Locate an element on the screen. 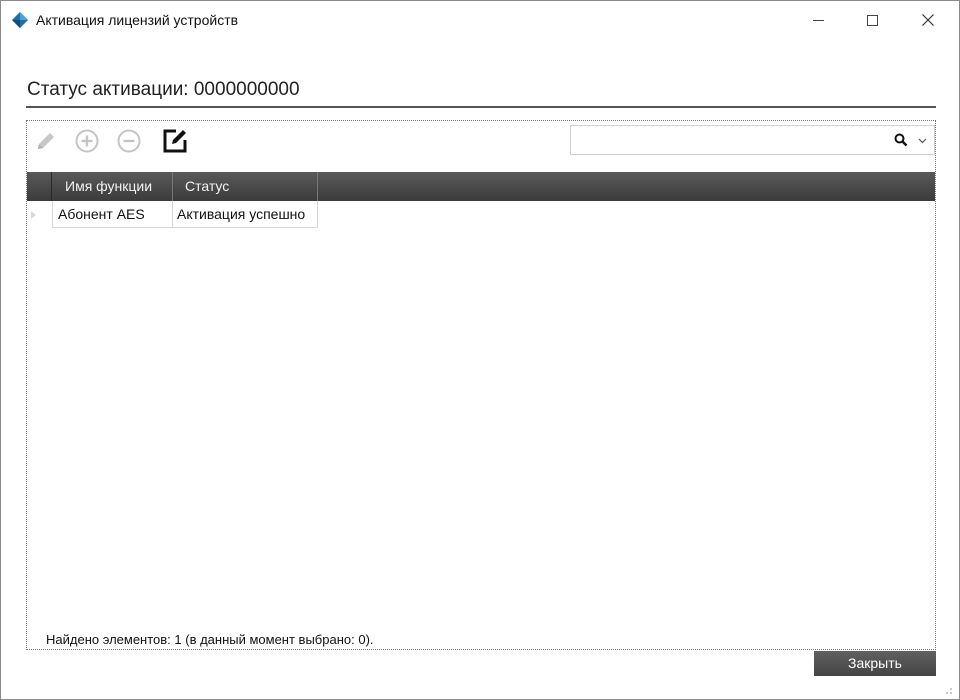 The height and width of the screenshot is (700, 960). add-button is located at coordinates (87, 141).